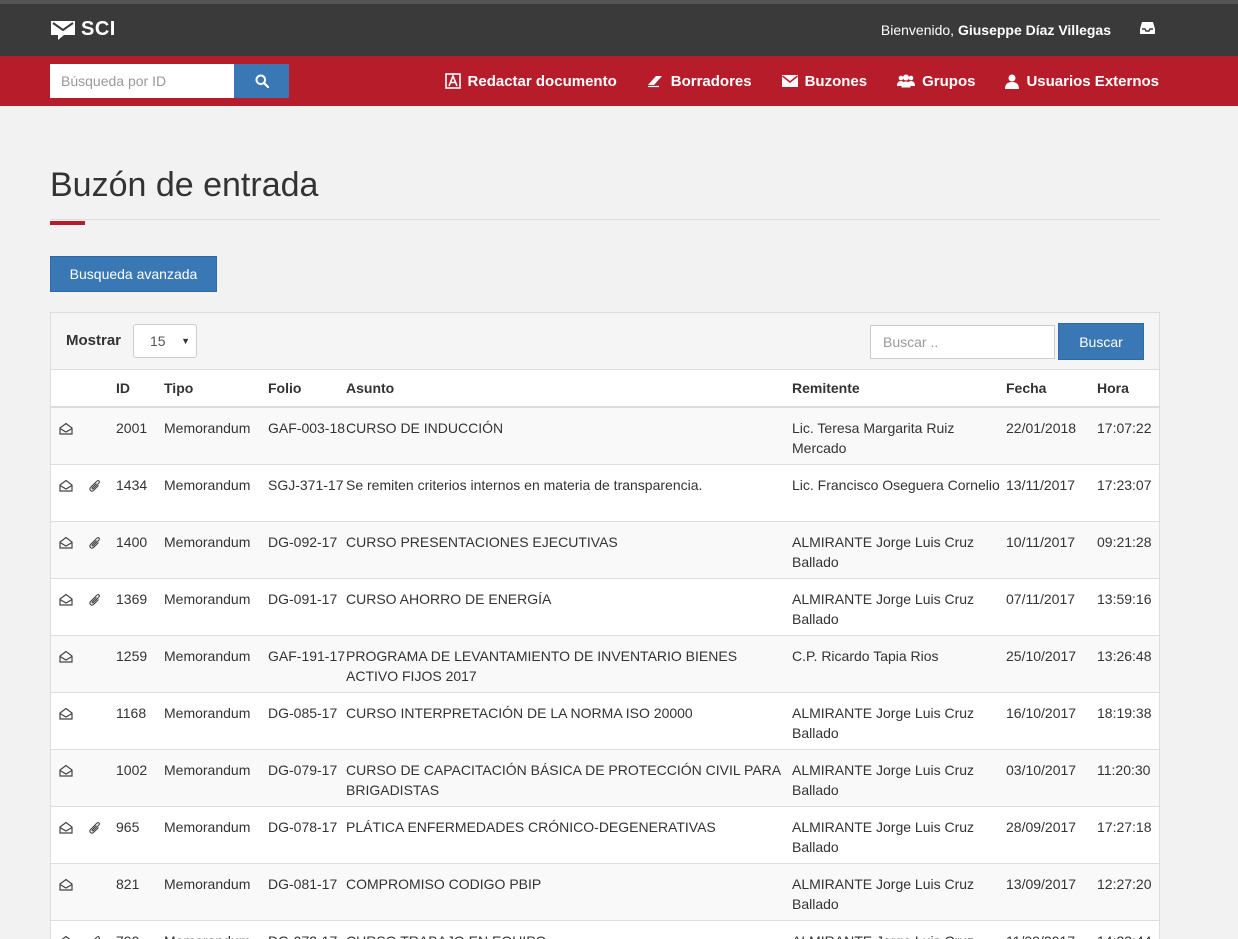  What do you see at coordinates (1128, 721) in the screenshot?
I see `cell-time: 18:19:38` at bounding box center [1128, 721].